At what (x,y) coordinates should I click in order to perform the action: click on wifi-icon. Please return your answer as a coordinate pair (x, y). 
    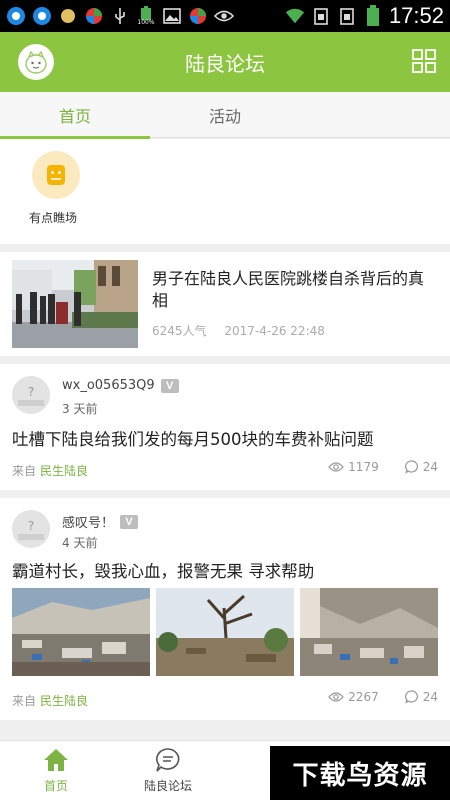
    Looking at the image, I should click on (295, 16).